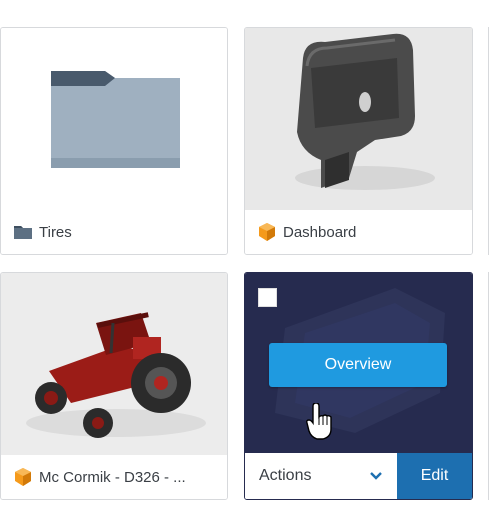 The image size is (492, 515). What do you see at coordinates (285, 475) in the screenshot?
I see `actions-label: Actions` at bounding box center [285, 475].